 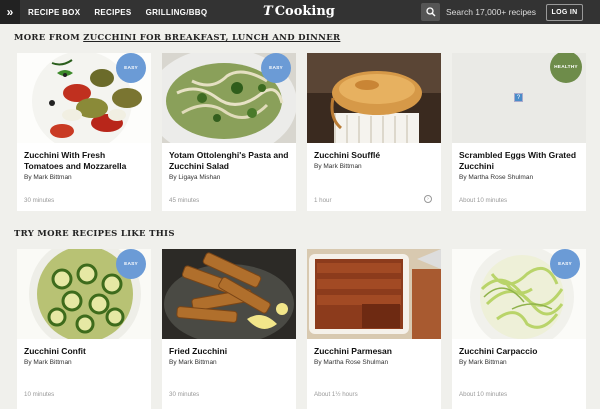 I want to click on expand-menu-button: », so click(x=10, y=12).